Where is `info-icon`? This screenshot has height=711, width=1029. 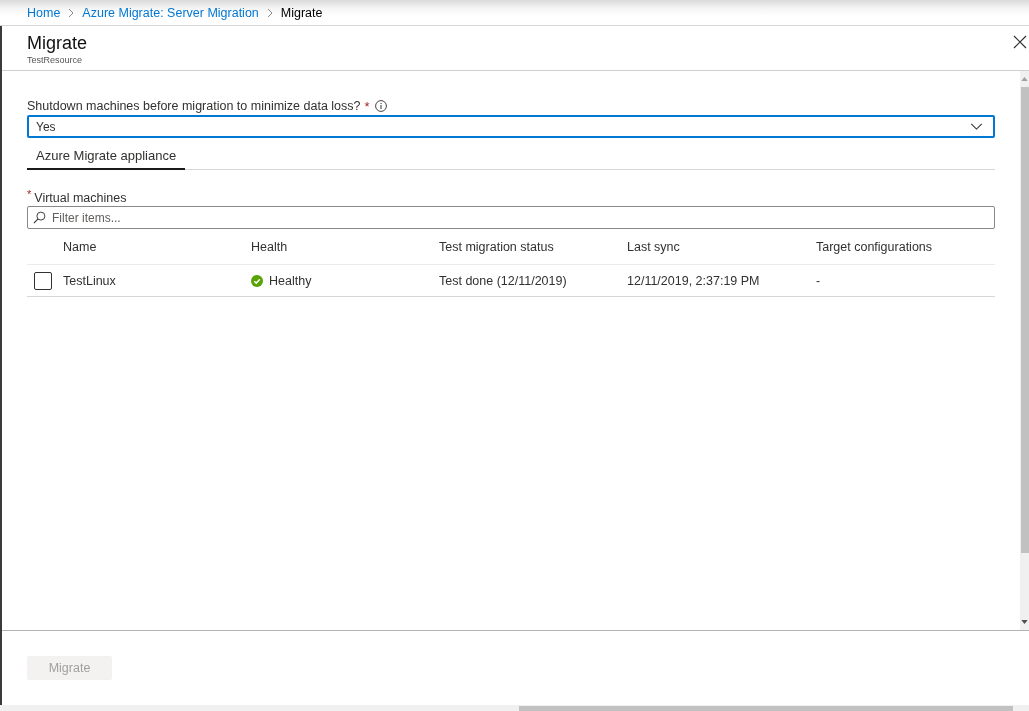
info-icon is located at coordinates (380, 106).